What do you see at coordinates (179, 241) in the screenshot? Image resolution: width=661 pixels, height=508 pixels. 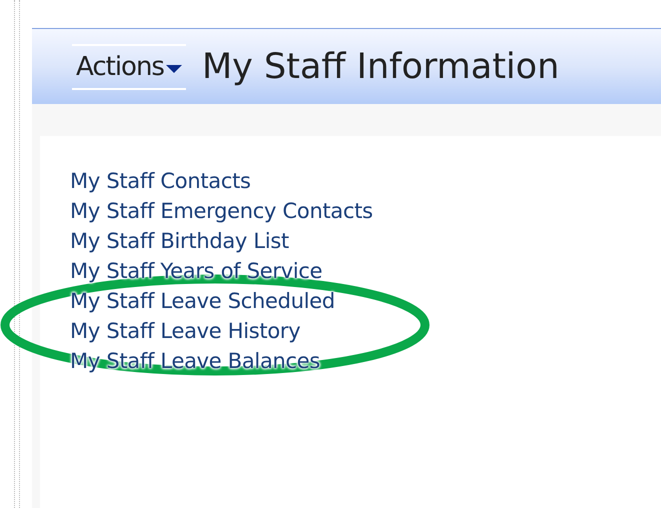 I see `staff-link: My Staff Birthday List` at bounding box center [179, 241].